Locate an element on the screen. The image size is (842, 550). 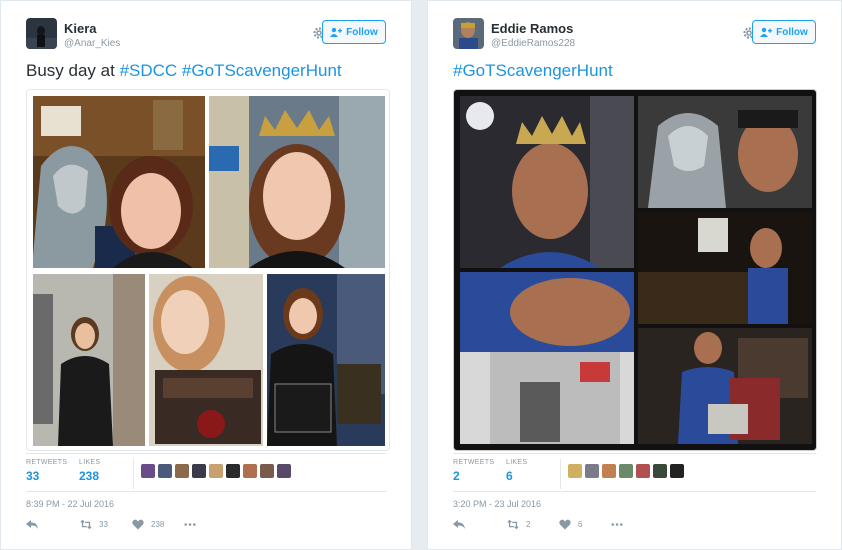
like-count: 238 is located at coordinates (158, 524).